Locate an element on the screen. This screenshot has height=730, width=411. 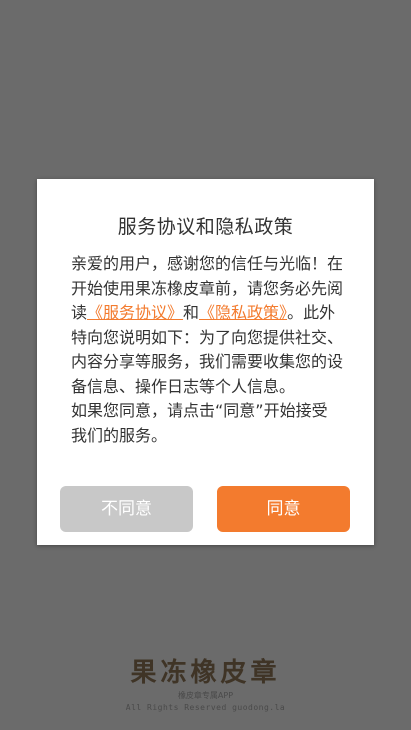
privacy-policy-link: 《隐私政策》 is located at coordinates (243, 312).